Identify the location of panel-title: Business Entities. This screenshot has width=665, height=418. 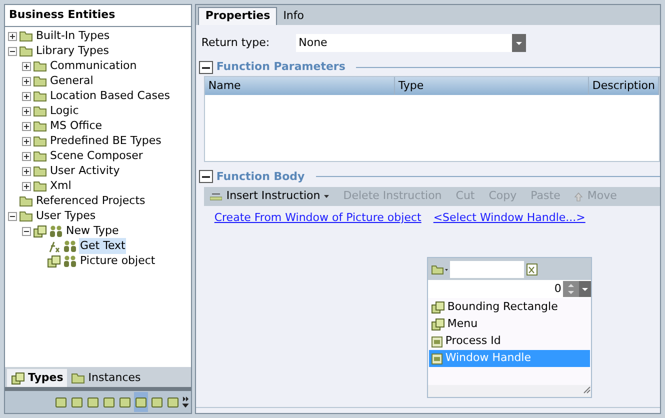
(98, 15).